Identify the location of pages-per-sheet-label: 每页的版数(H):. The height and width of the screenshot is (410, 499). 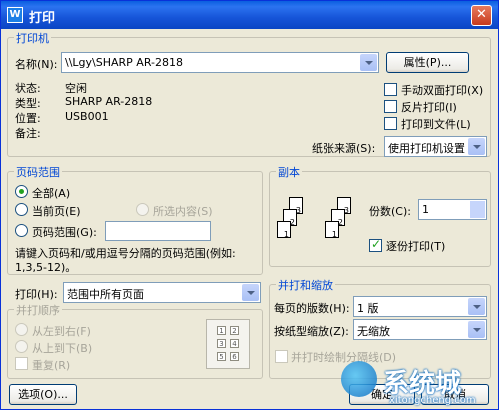
(312, 308).